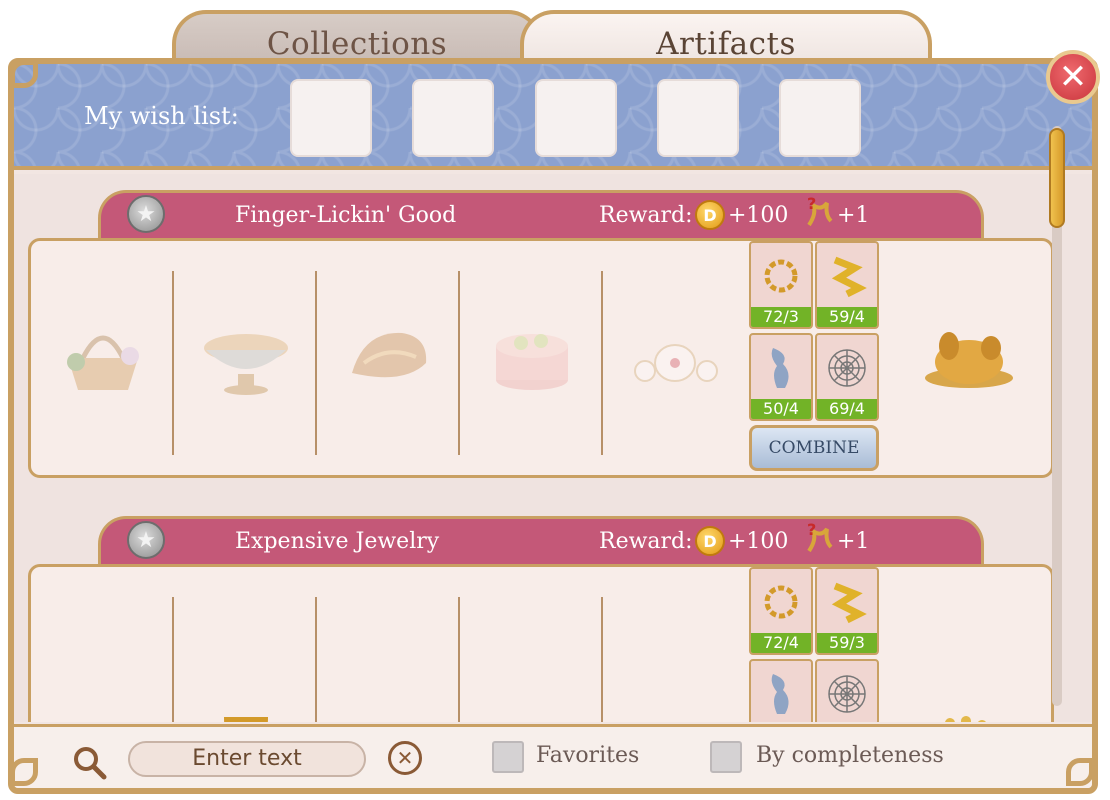  I want to click on part-slot: 50/4, so click(781, 377).